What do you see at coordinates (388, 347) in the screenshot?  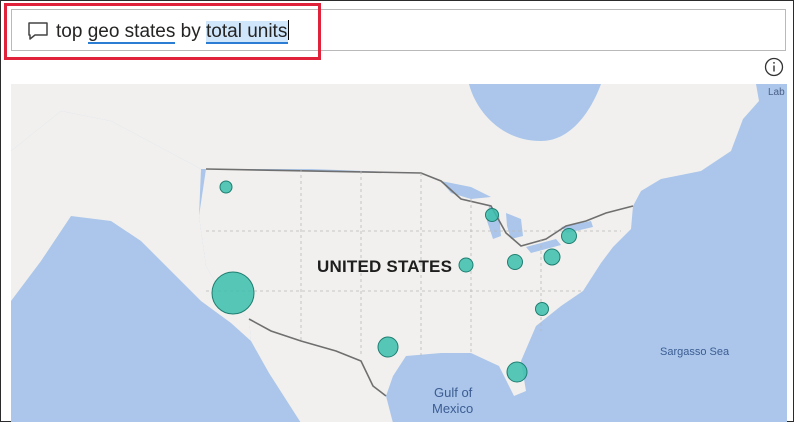 I see `bubble-texas` at bounding box center [388, 347].